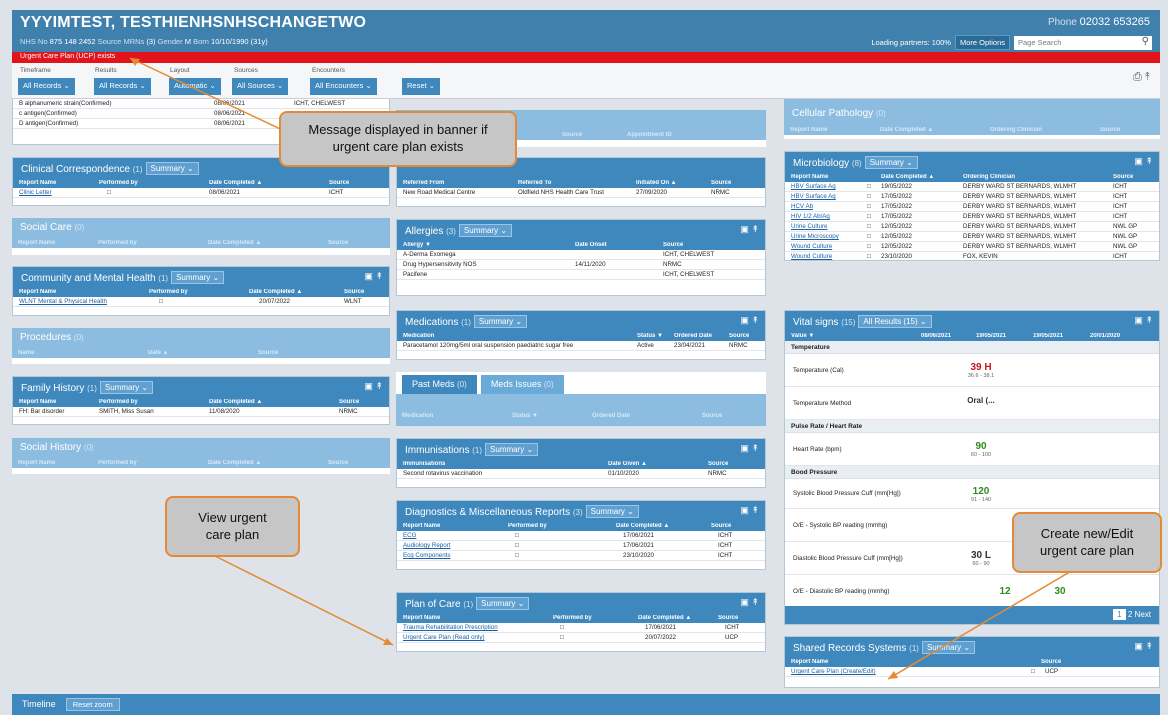 This screenshot has width=1168, height=715. What do you see at coordinates (232, 526) in the screenshot?
I see `callout-view-plan: View urgent care plan` at bounding box center [232, 526].